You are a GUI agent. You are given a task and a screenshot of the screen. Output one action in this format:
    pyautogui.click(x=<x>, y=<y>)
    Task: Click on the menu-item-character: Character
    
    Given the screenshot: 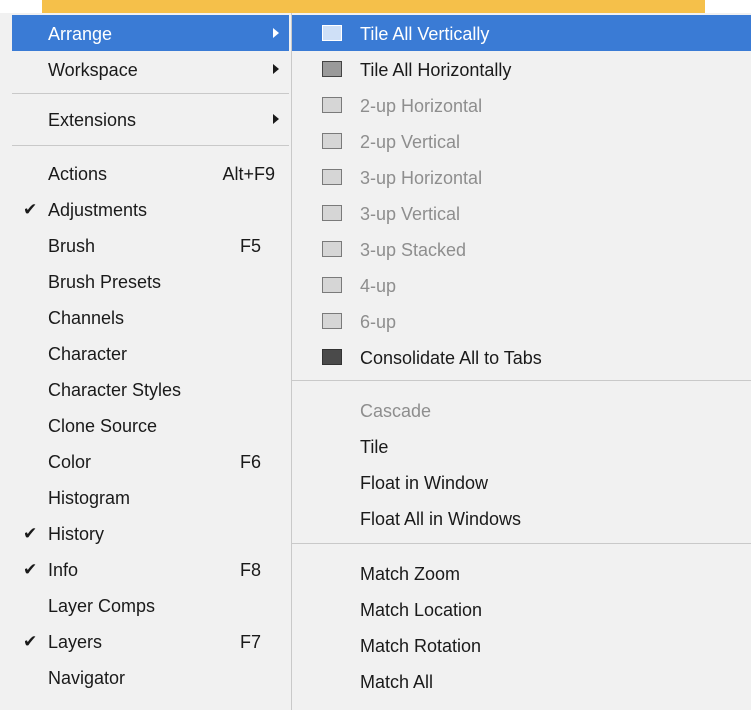 What is the action you would take?
    pyautogui.click(x=150, y=353)
    